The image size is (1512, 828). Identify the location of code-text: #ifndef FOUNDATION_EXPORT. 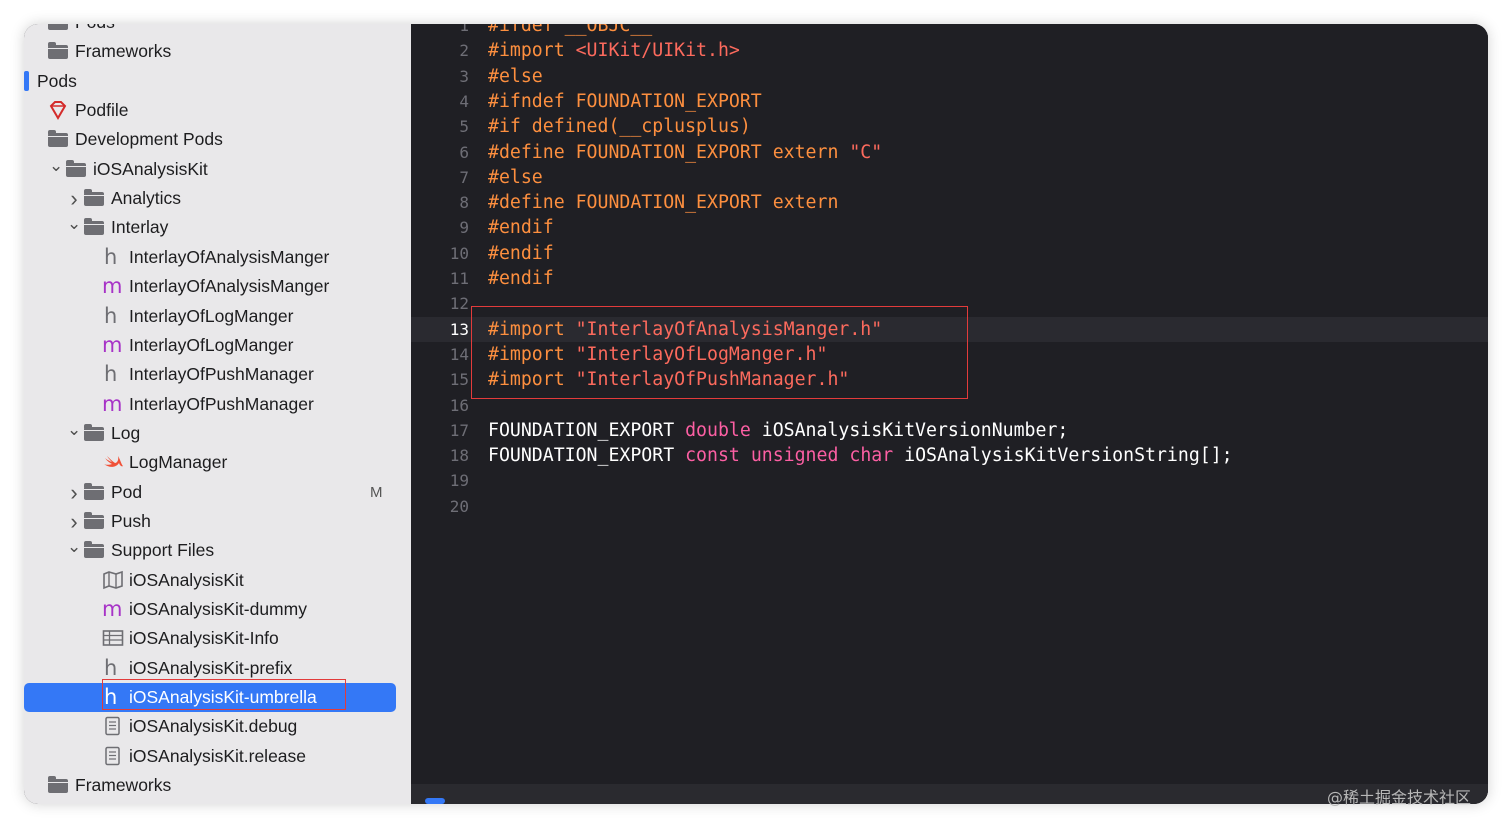
(625, 101).